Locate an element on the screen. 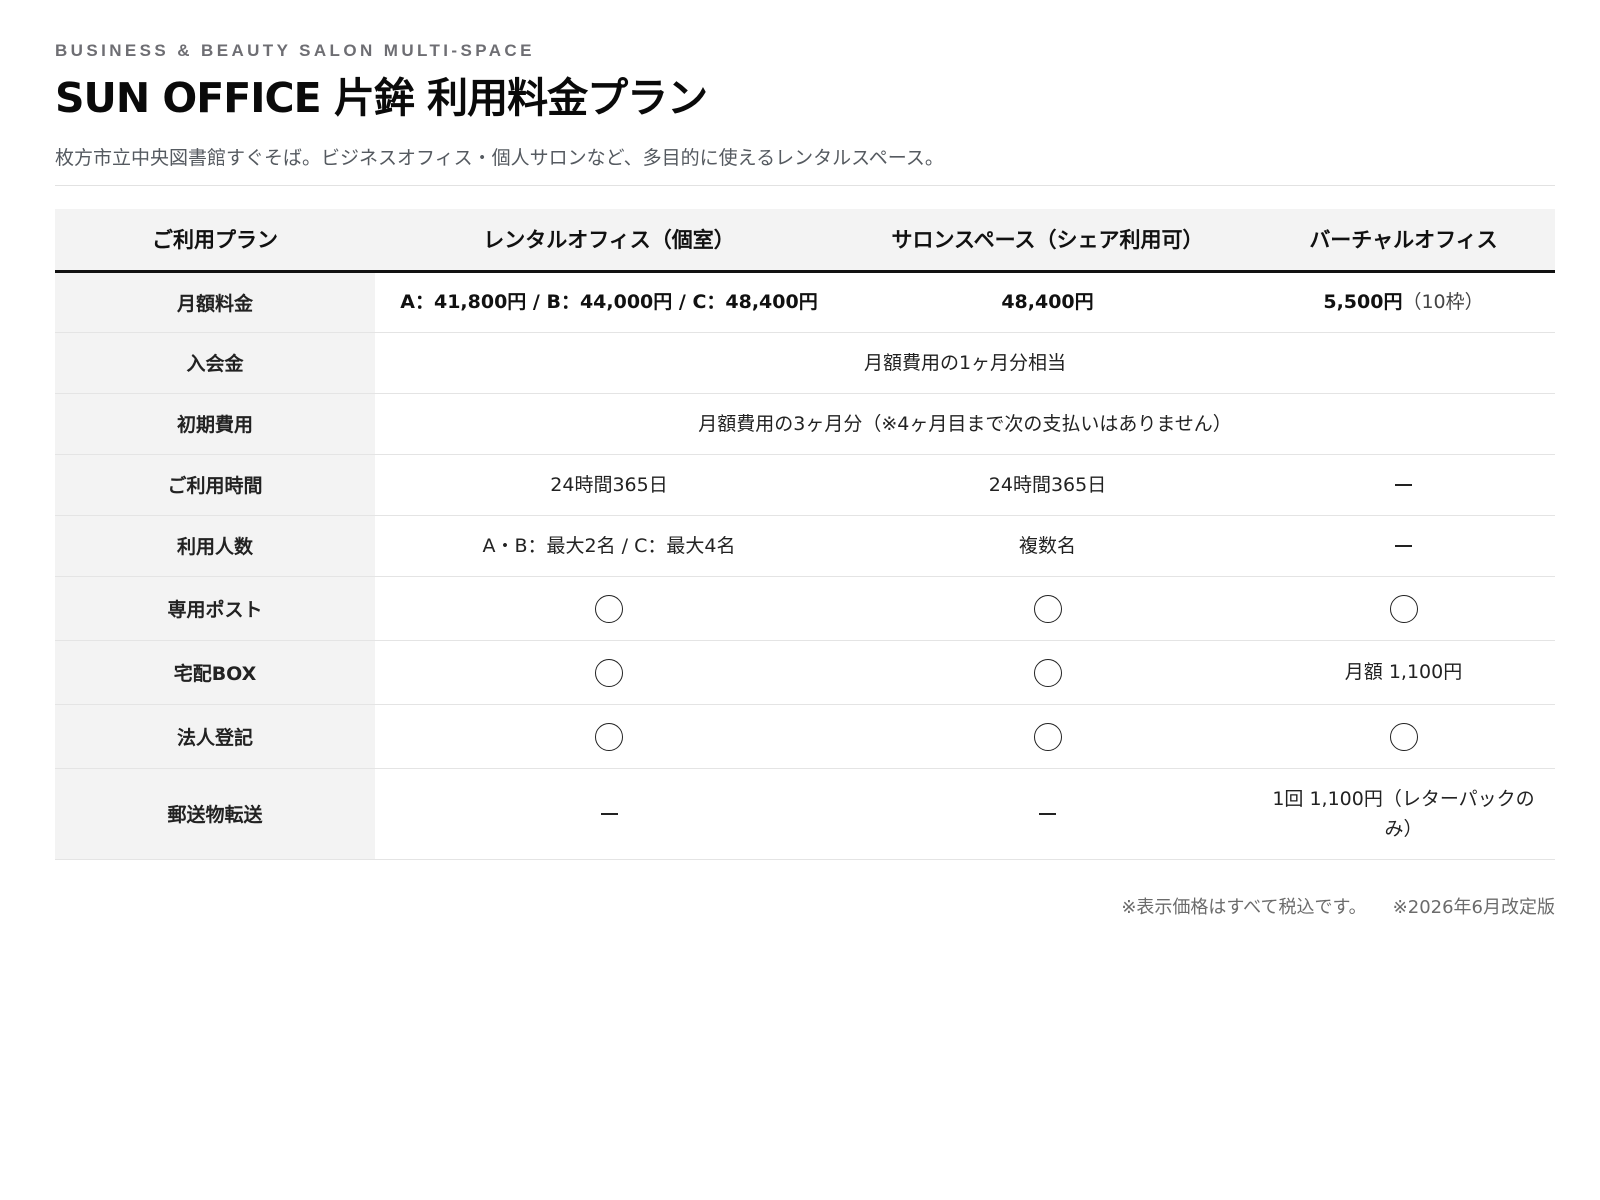 This screenshot has width=1600, height=1200. cell-salon: 複数名 is located at coordinates (1047, 546).